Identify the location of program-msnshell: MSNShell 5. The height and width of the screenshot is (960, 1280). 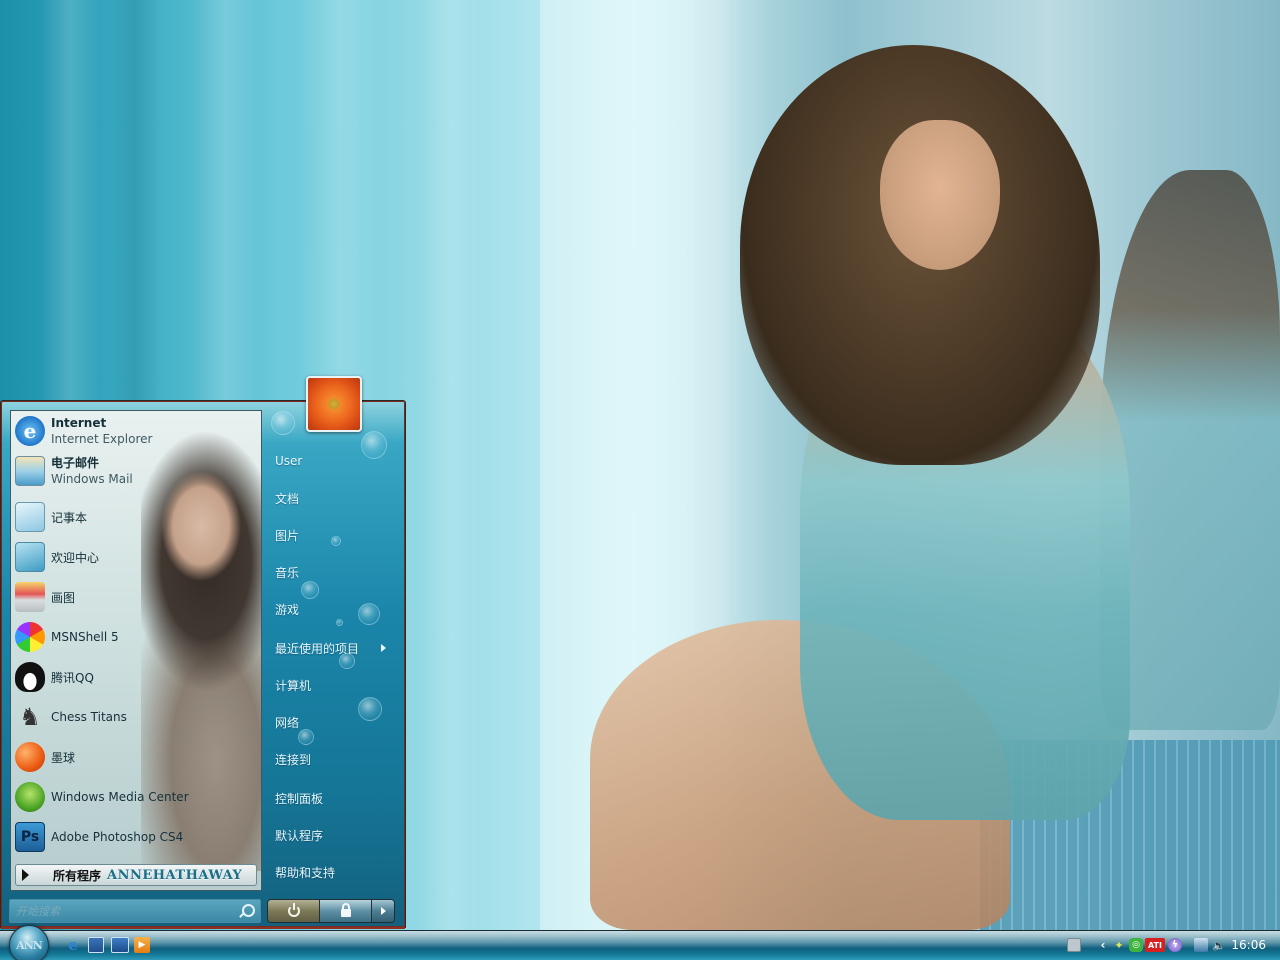
(135, 637).